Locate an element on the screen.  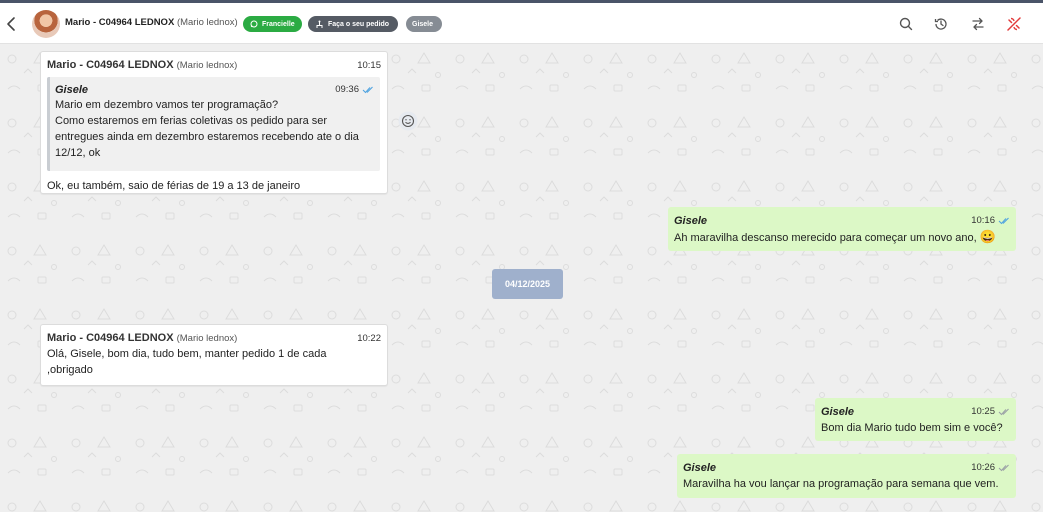
tag-label: Gisele is located at coordinates (423, 24).